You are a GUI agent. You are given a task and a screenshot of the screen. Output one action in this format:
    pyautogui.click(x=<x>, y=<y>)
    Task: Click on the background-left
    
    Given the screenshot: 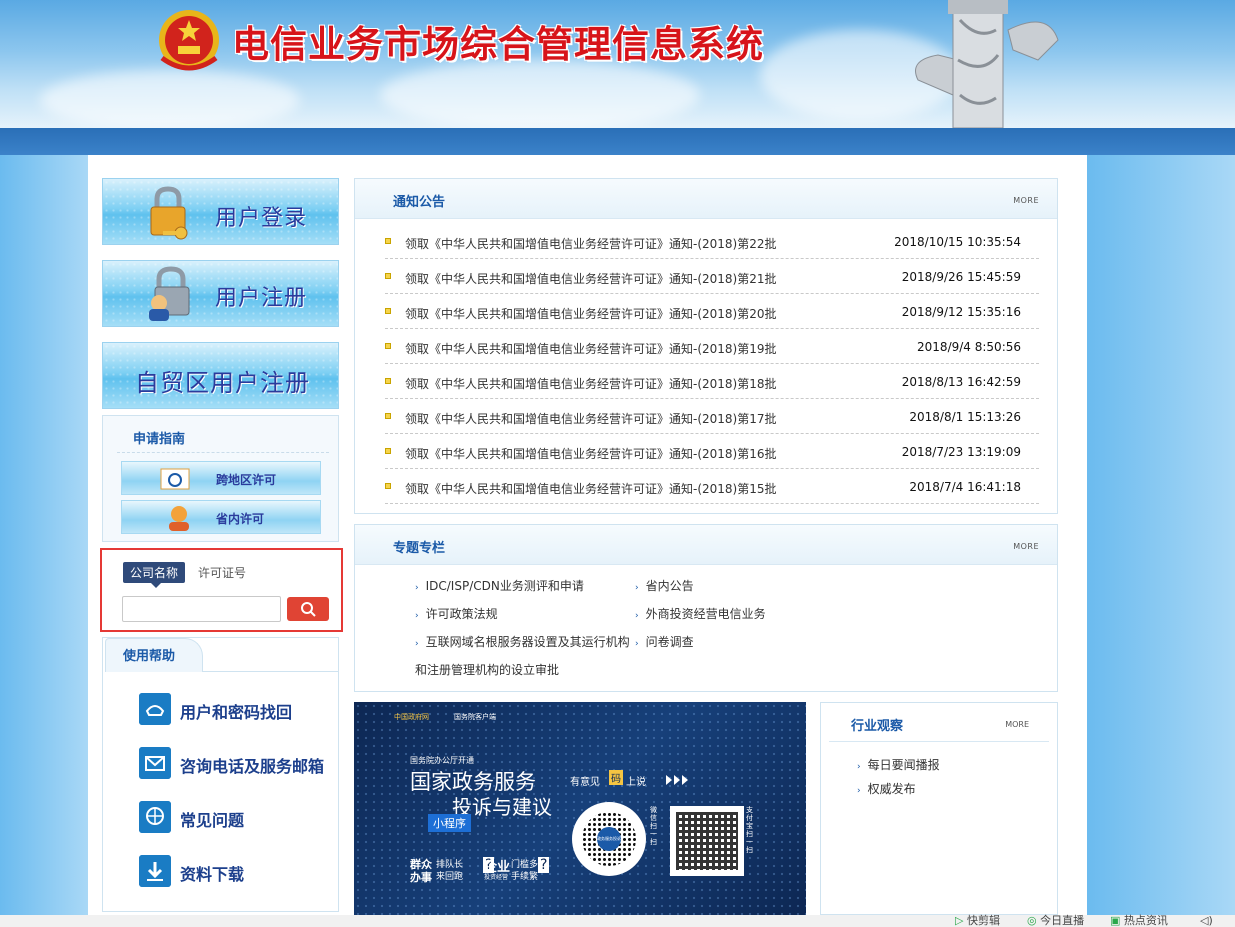 What is the action you would take?
    pyautogui.click(x=44, y=541)
    